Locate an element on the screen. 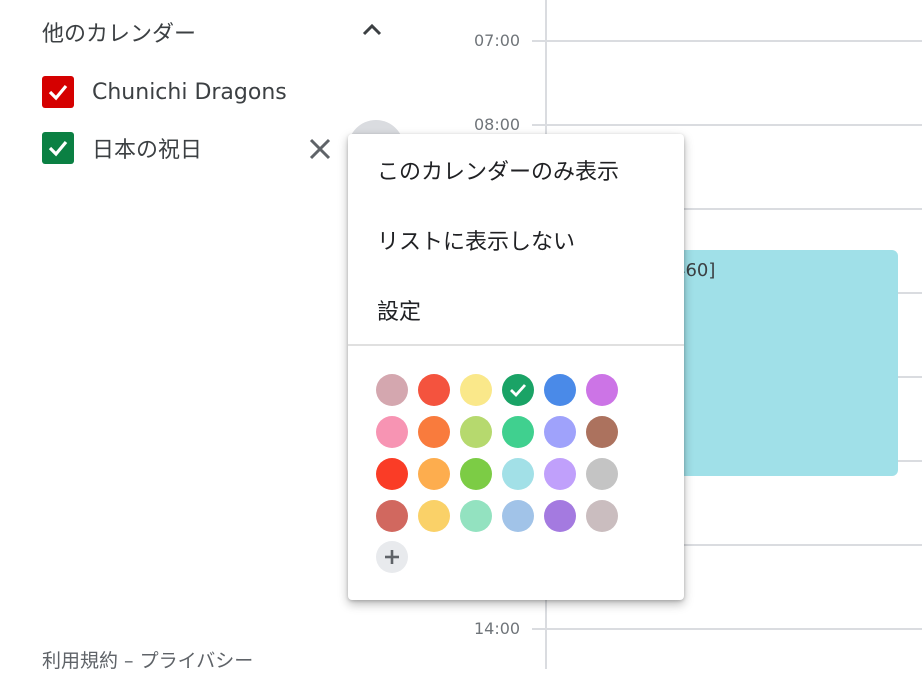 The width and height of the screenshot is (922, 673). time-label: 07:00 is located at coordinates (497, 40).